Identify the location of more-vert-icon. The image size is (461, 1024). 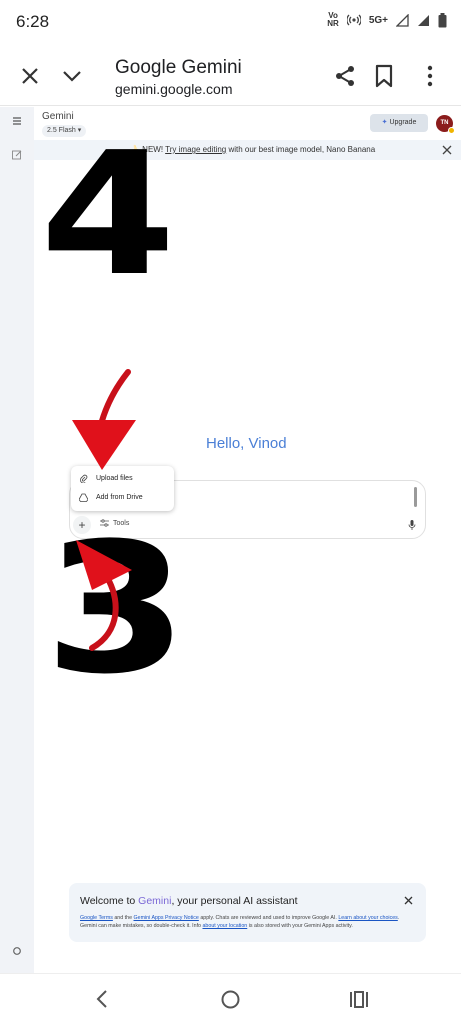
(430, 76).